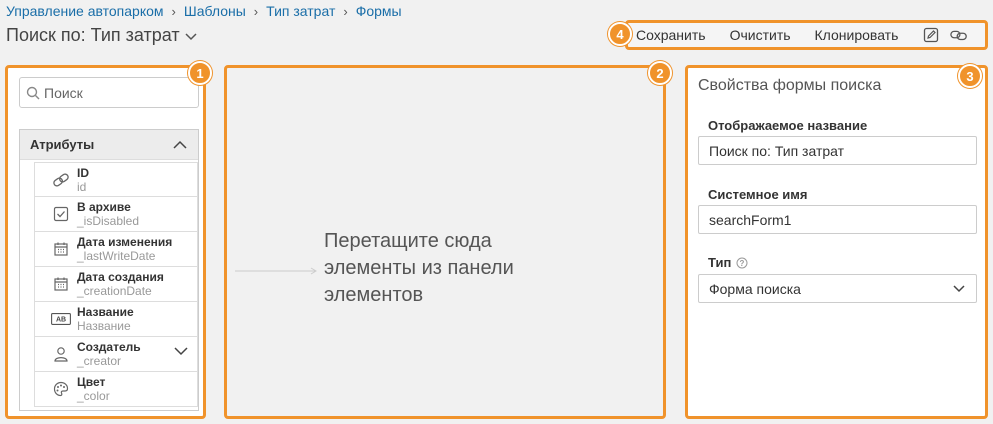 Image resolution: width=993 pixels, height=424 pixels. What do you see at coordinates (755, 288) in the screenshot?
I see `type-select-value: Форма поиска` at bounding box center [755, 288].